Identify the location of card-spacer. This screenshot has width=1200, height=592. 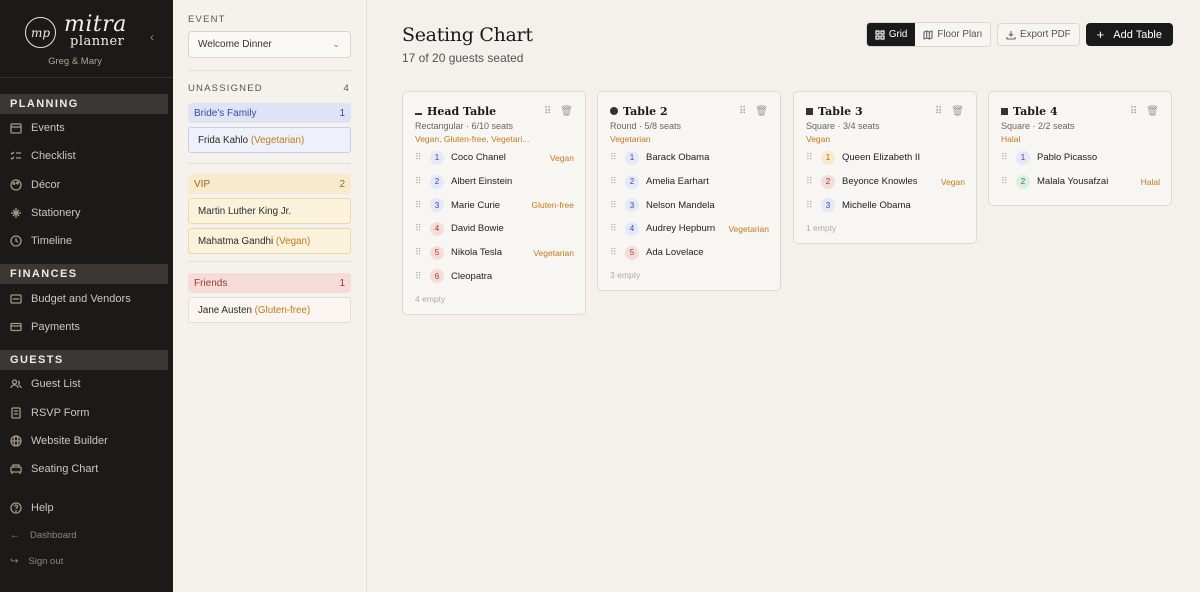
(1080, 199).